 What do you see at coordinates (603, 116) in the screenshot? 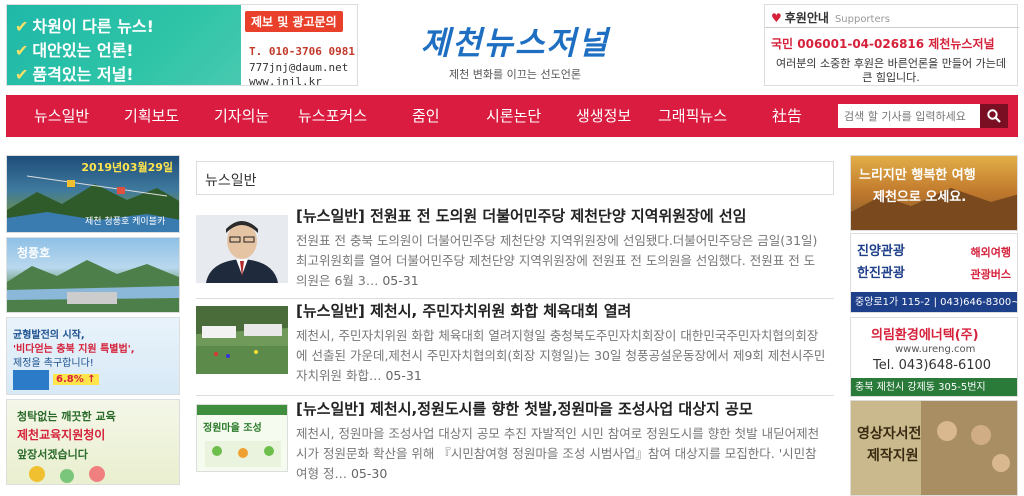
I see `nav-item-living-info: 생생정보` at bounding box center [603, 116].